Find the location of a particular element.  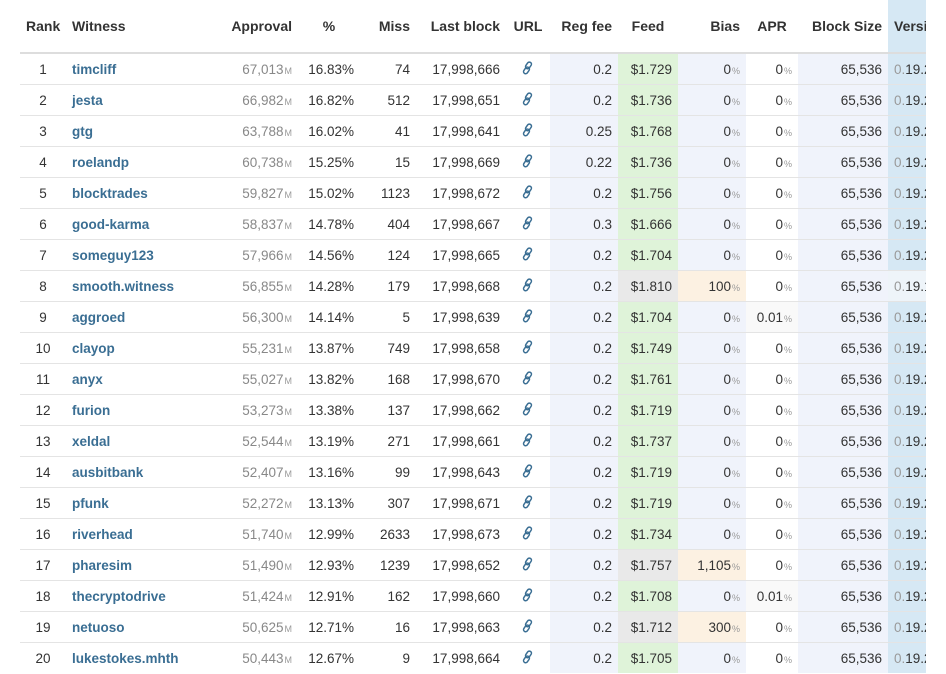

percent-cell: 12.99% is located at coordinates (329, 534).